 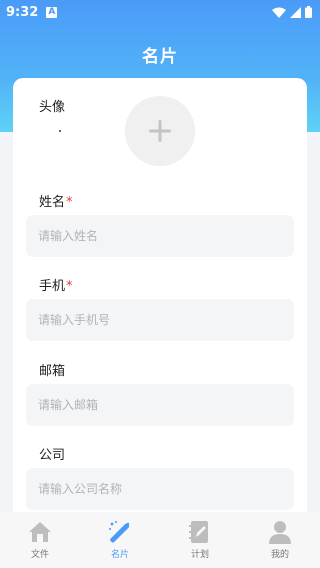 I want to click on user-icon, so click(x=280, y=532).